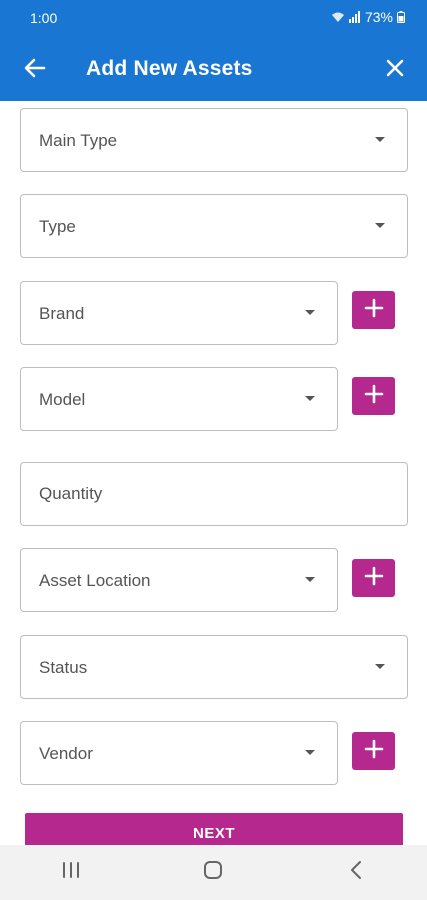 This screenshot has width=427, height=900. Describe the element at coordinates (179, 399) in the screenshot. I see `model-dropdown: Model` at that location.